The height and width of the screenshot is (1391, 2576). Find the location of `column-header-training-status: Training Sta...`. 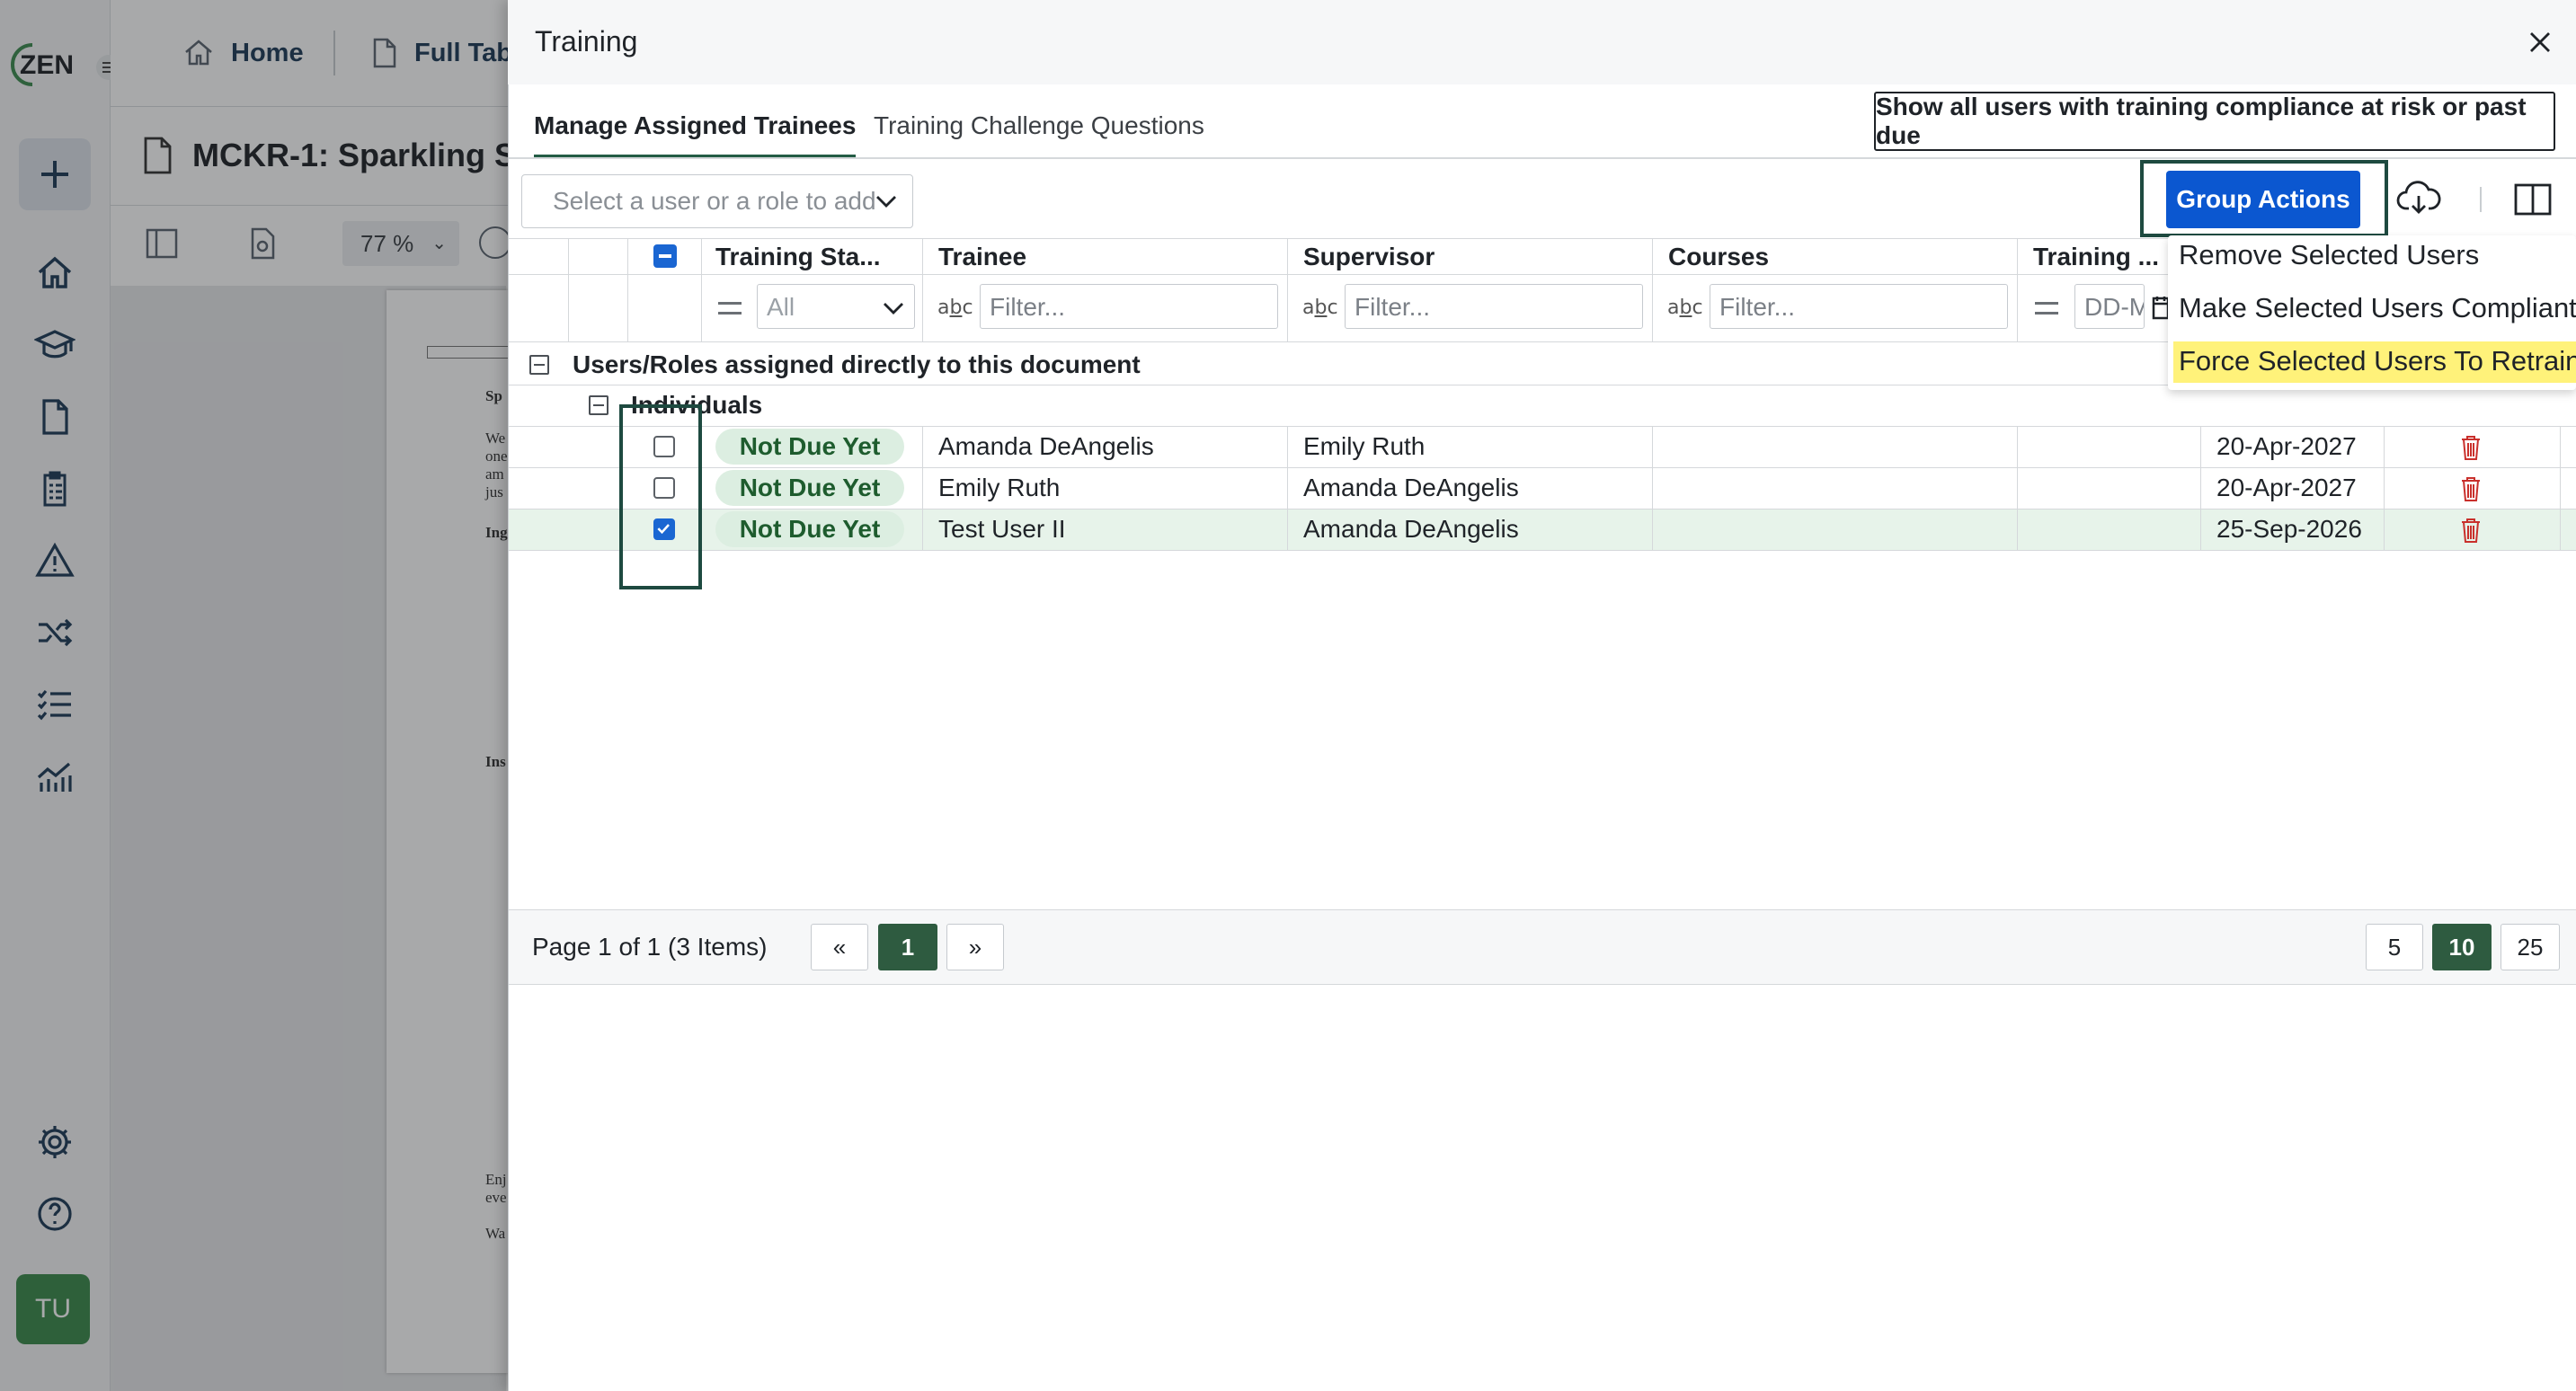

column-header-training-status: Training Sta... is located at coordinates (814, 257).